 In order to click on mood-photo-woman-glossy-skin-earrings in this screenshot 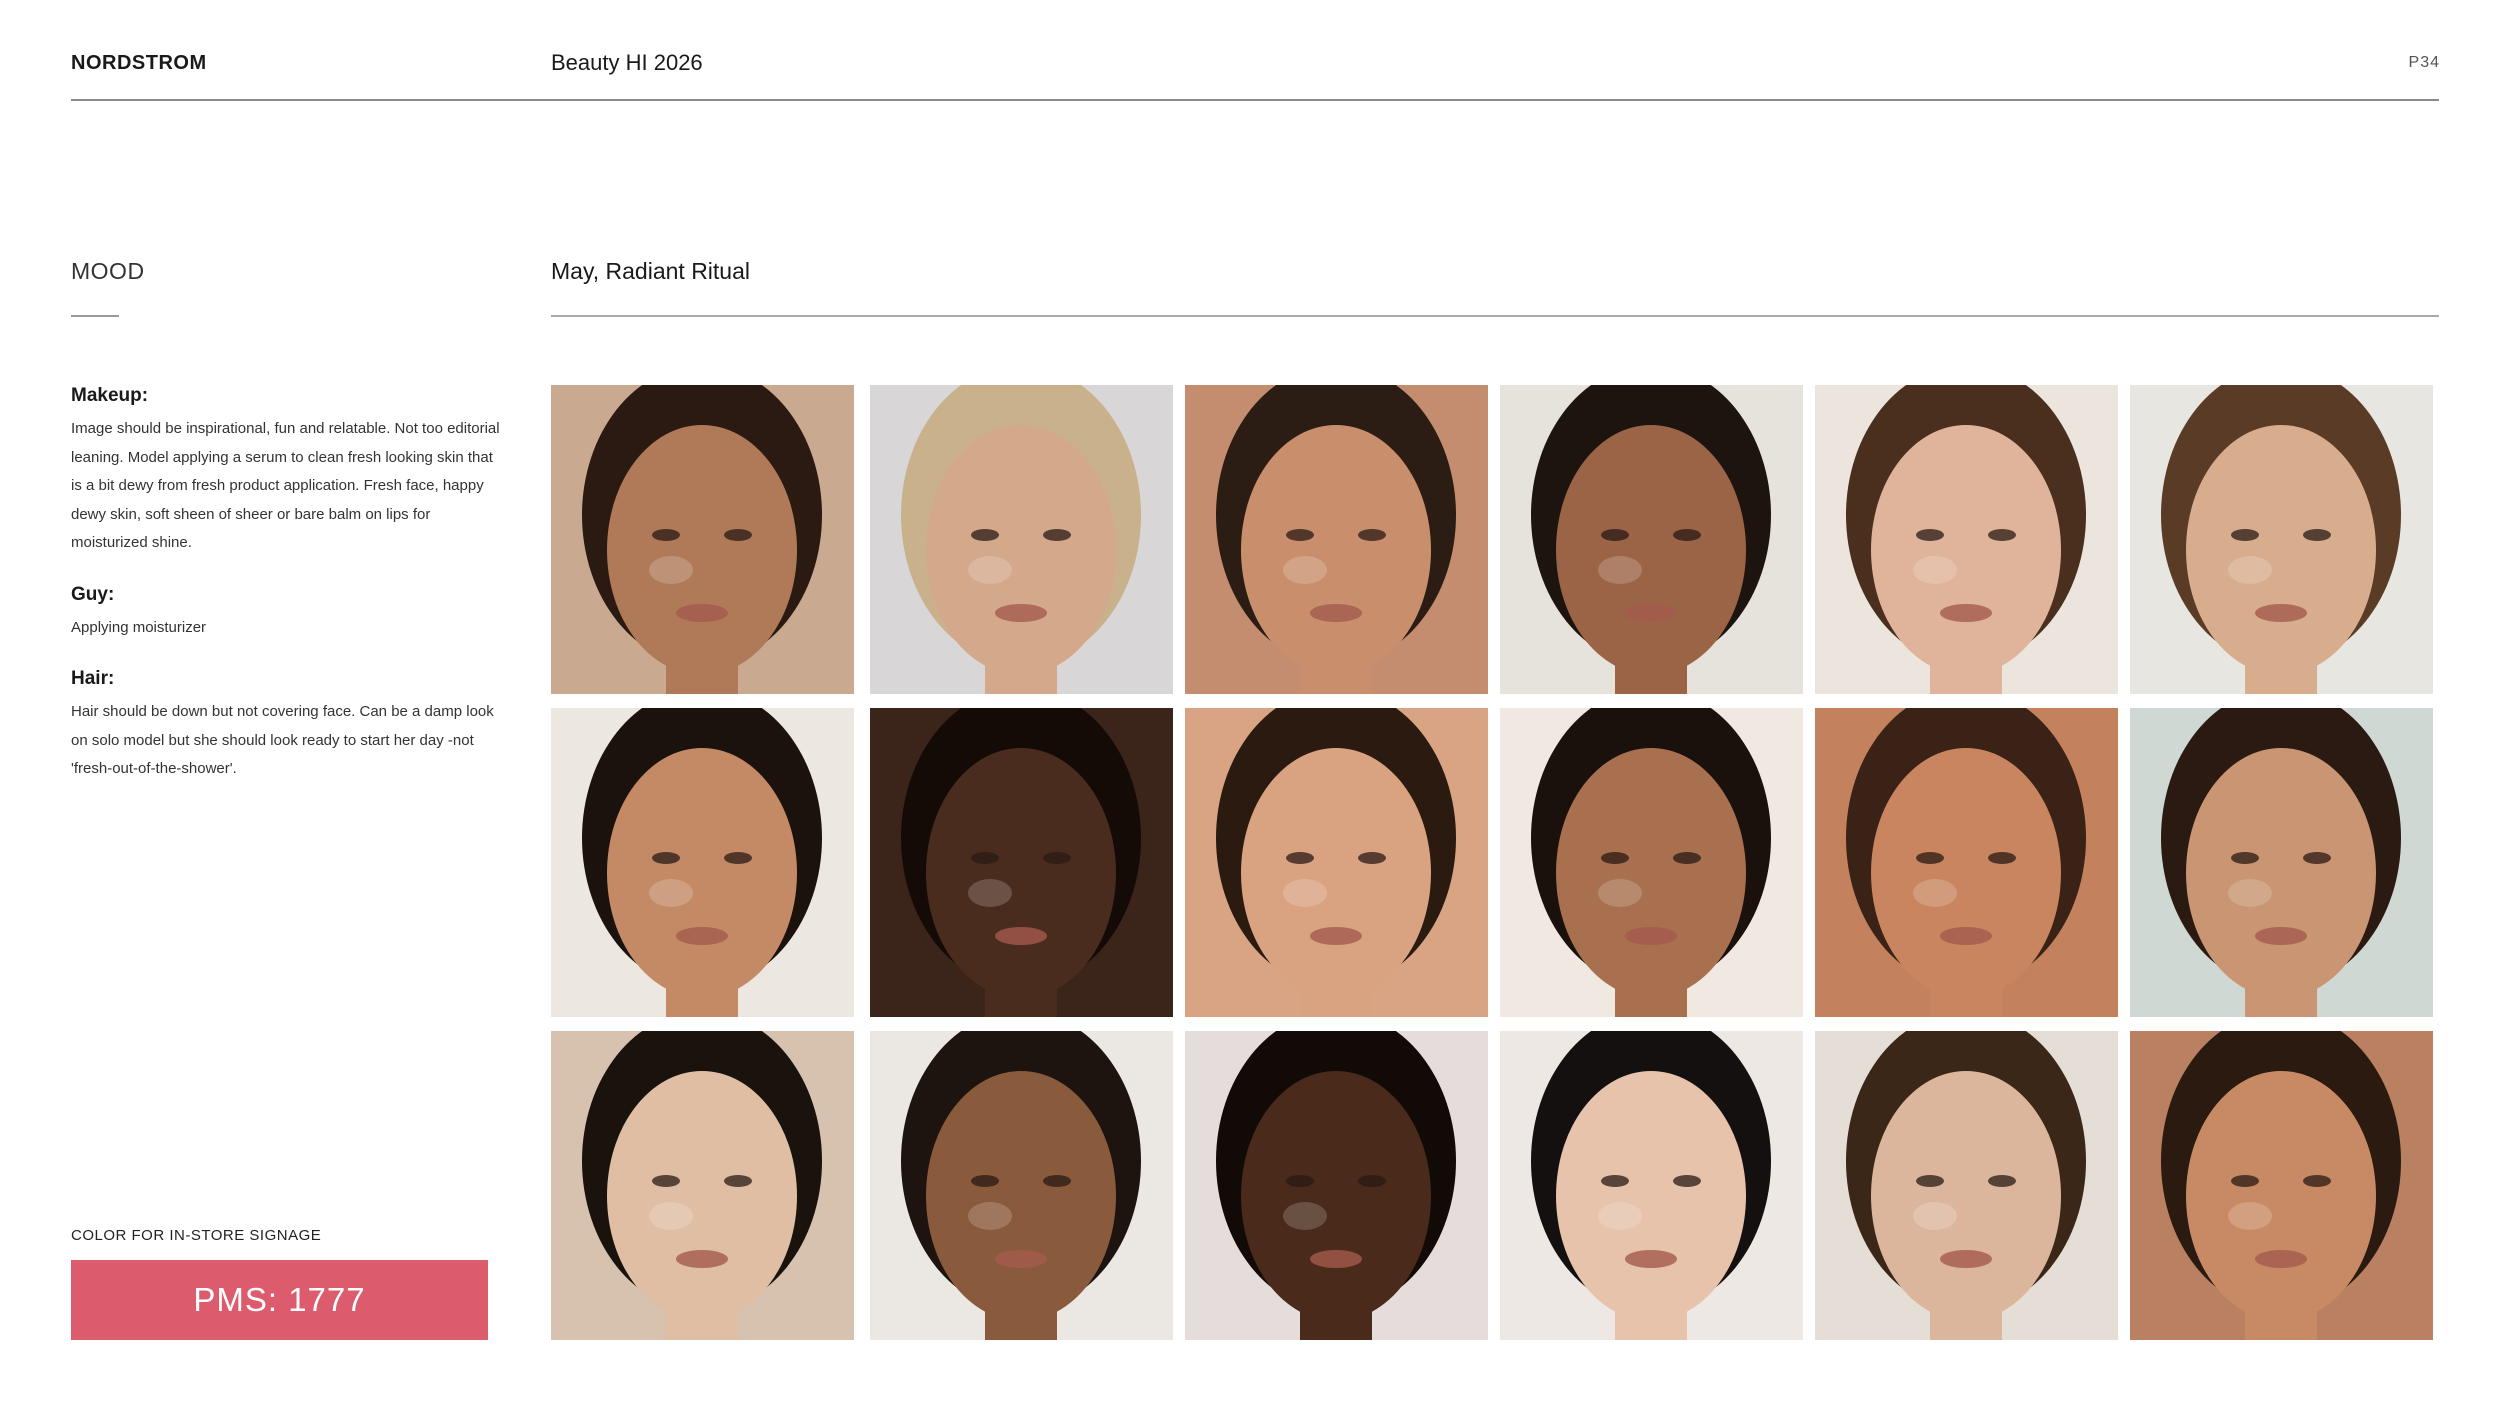, I will do `click(1651, 539)`.